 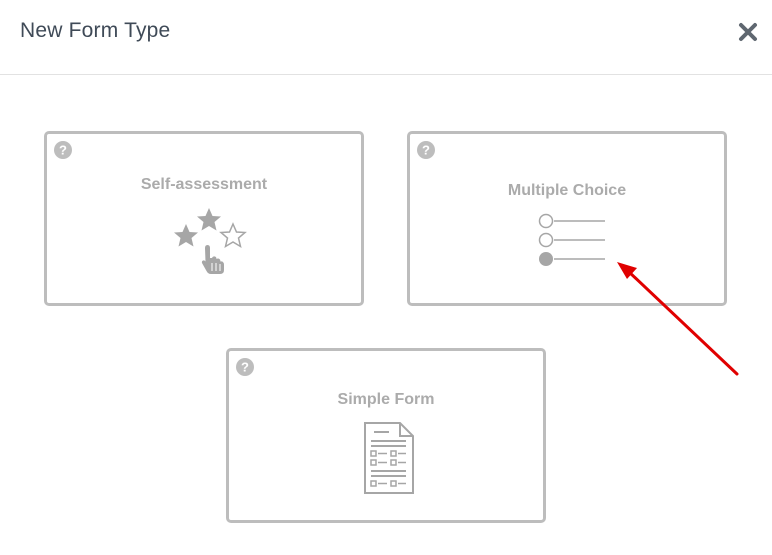 I want to click on close-icon, so click(x=748, y=32).